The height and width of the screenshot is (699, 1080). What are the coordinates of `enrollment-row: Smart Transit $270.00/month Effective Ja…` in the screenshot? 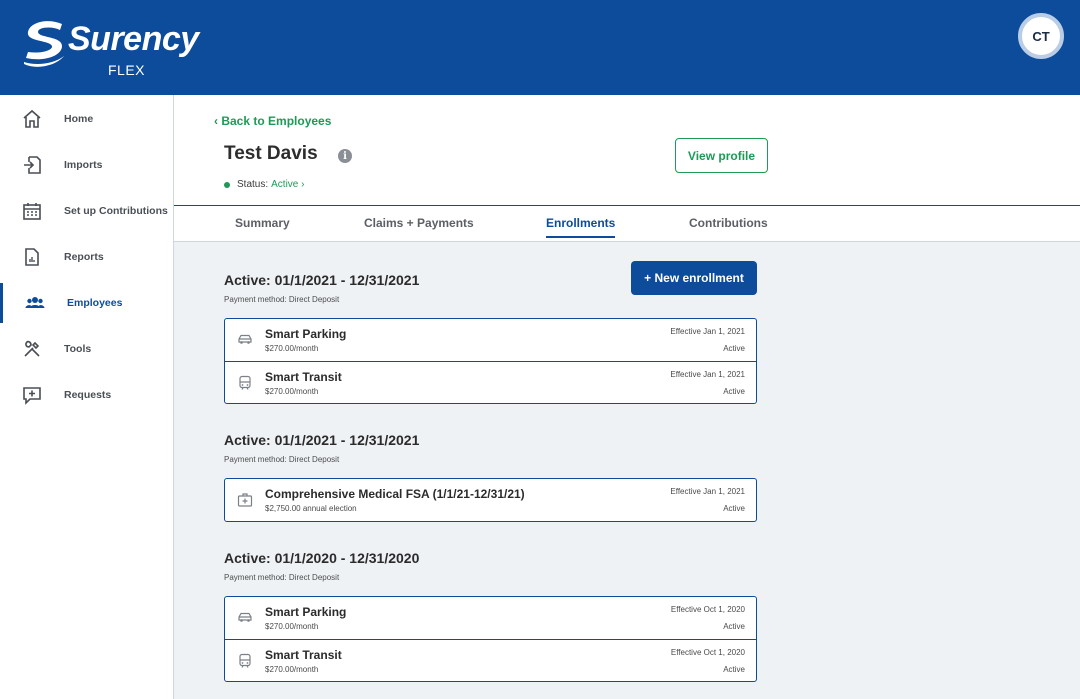 It's located at (490, 382).